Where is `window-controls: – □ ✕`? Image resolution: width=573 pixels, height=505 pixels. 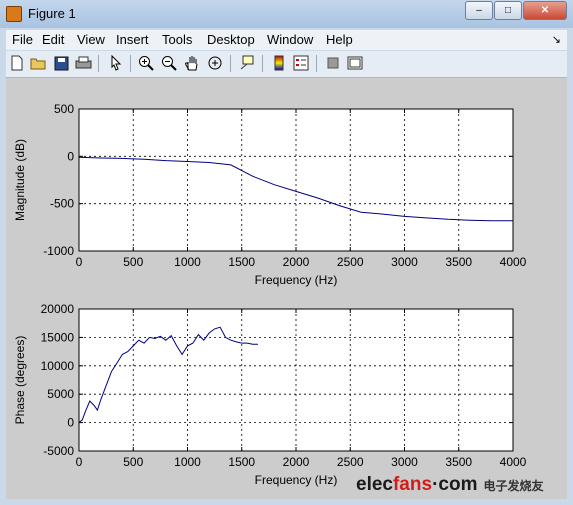 window-controls: – □ ✕ is located at coordinates (515, 10).